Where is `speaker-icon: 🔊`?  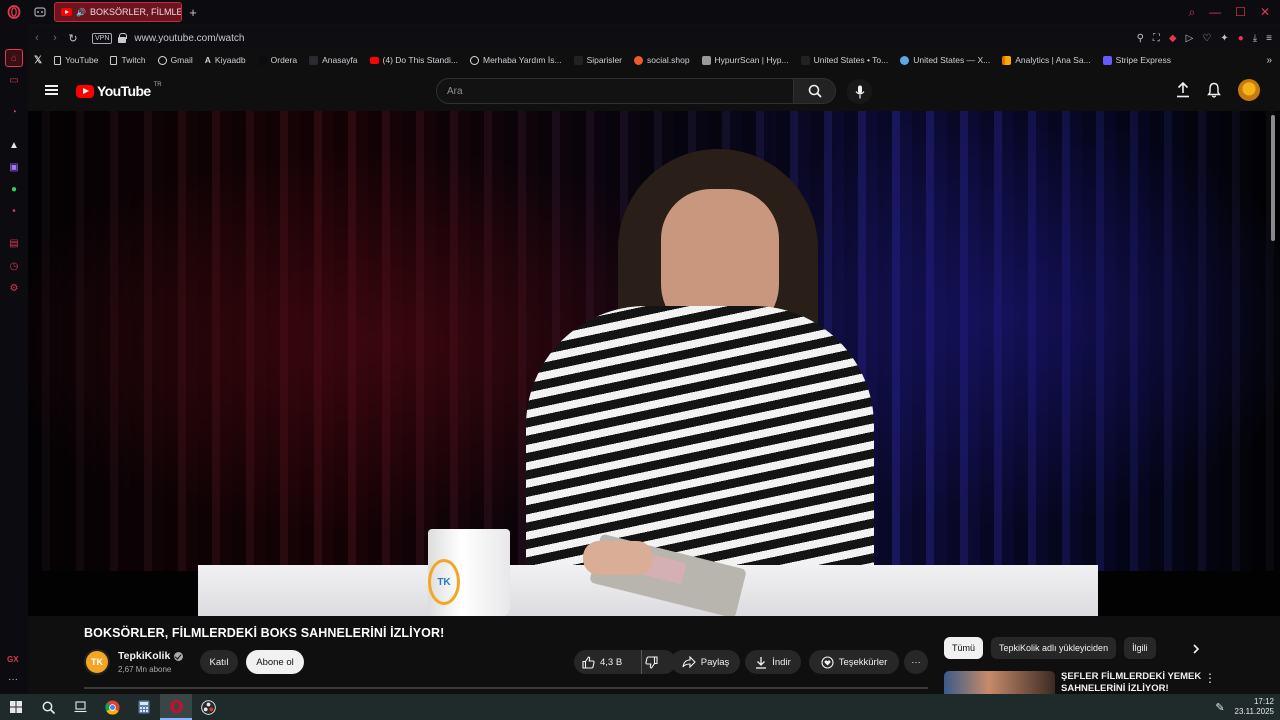 speaker-icon: 🔊 is located at coordinates (81, 12).